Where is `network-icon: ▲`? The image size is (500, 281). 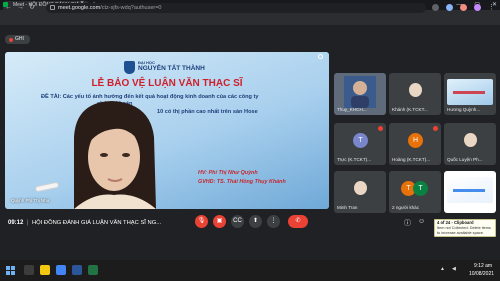 network-icon: ▲ is located at coordinates (442, 269).